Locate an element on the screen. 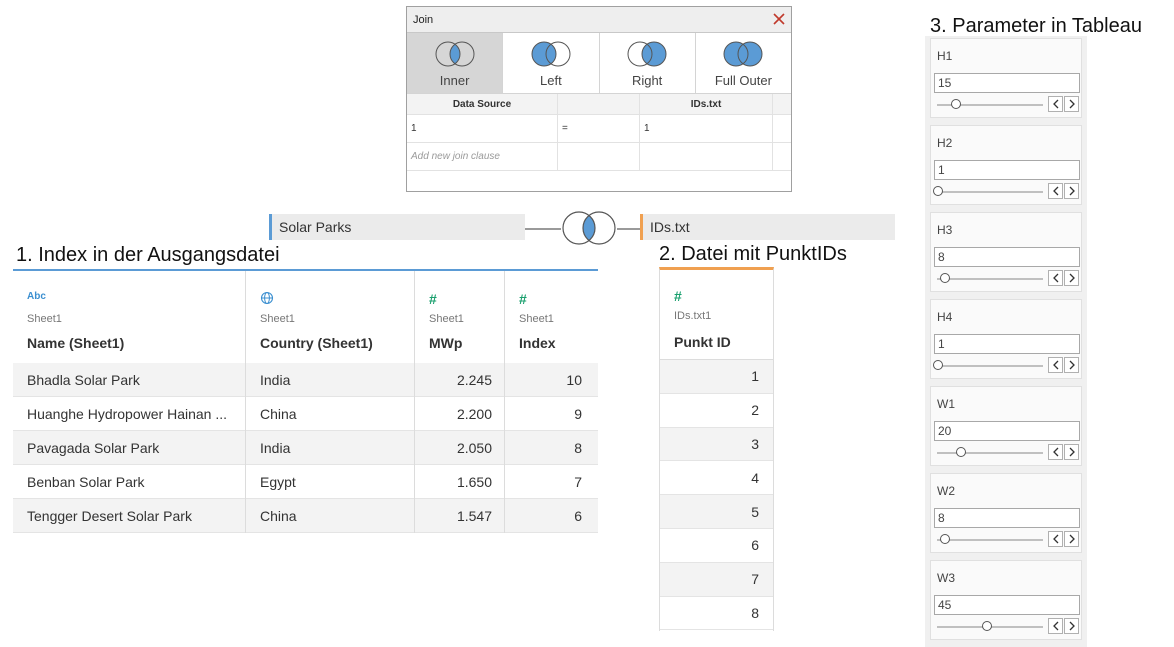 Image resolution: width=1174 pixels, height=647 pixels. join-clause-header: Data Source IDs.txt is located at coordinates (599, 104).